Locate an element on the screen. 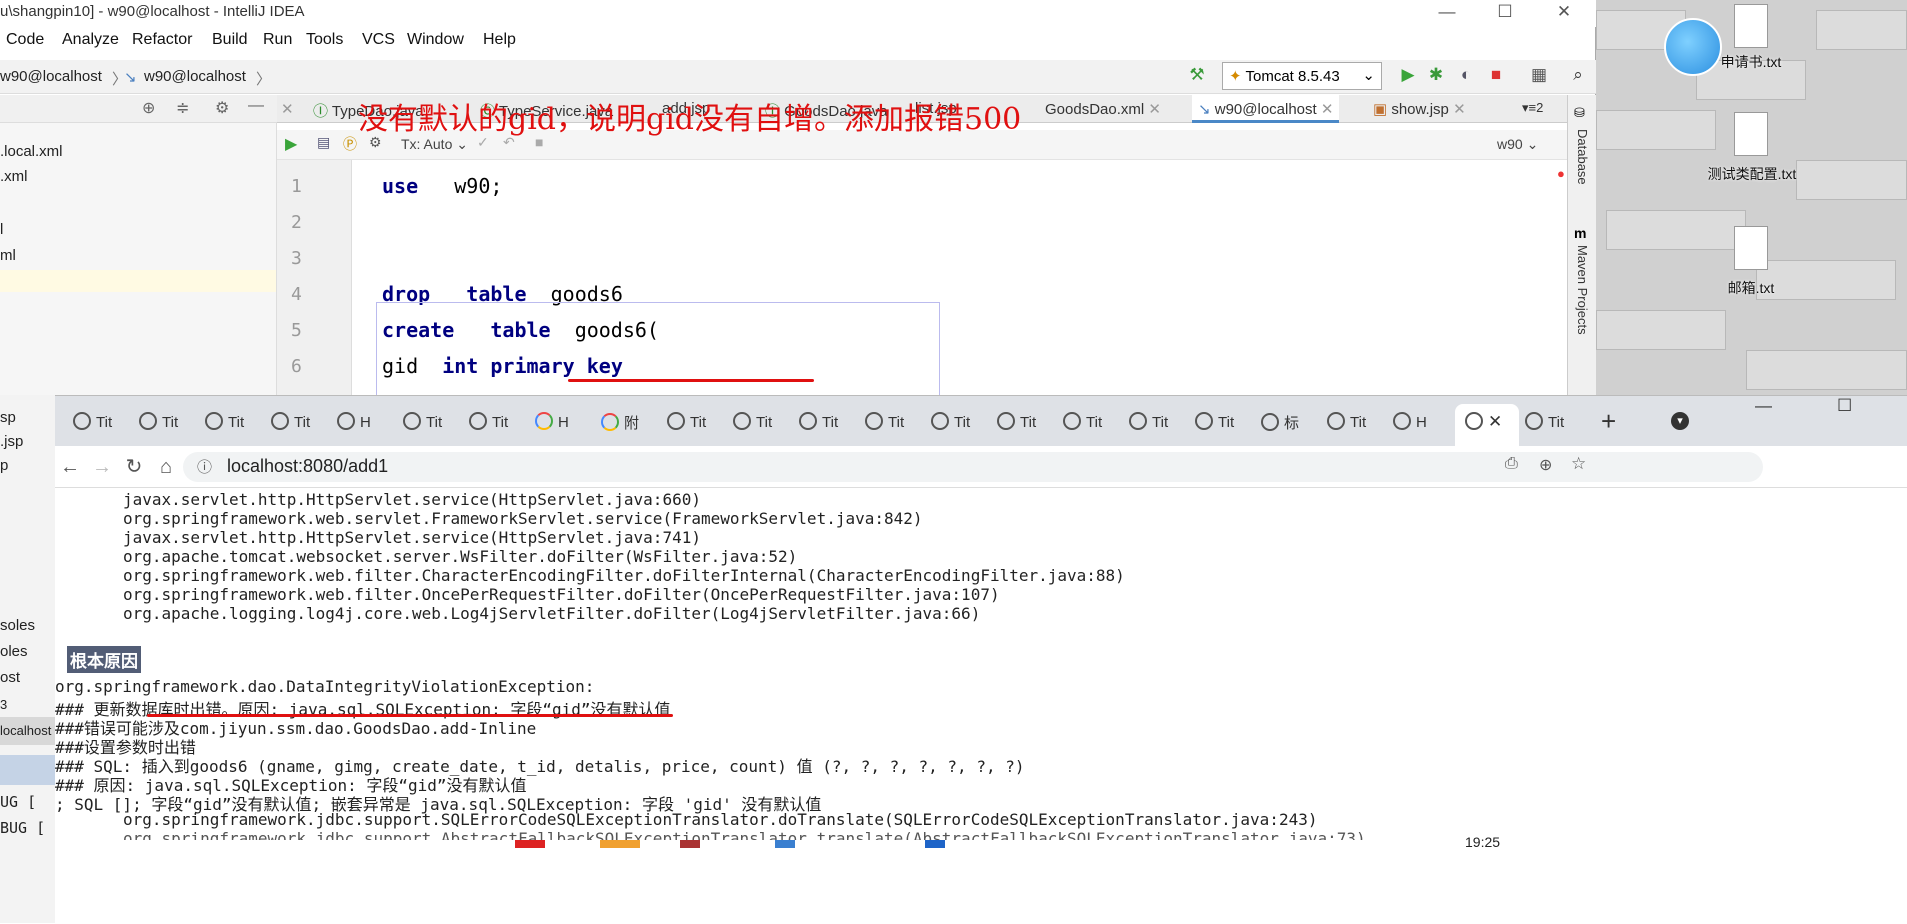 This screenshot has height=924, width=1907. debug-icon: ✱ is located at coordinates (1436, 75).